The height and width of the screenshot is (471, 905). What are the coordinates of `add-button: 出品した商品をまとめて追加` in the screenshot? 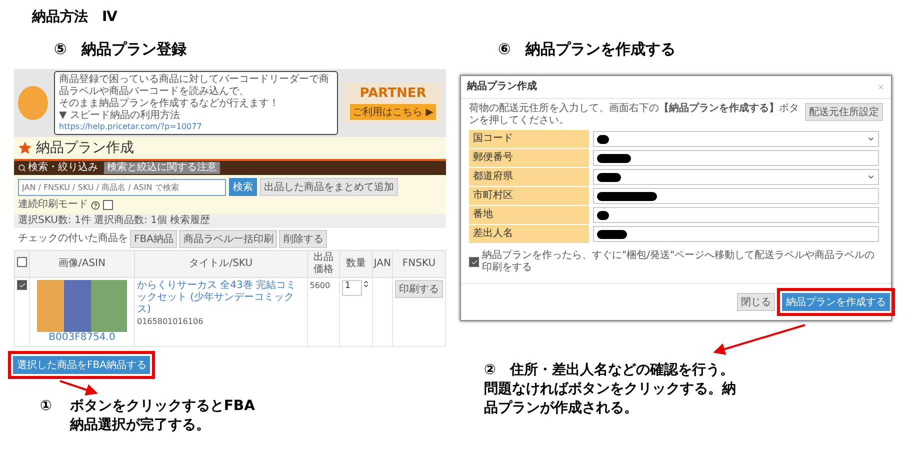 It's located at (329, 187).